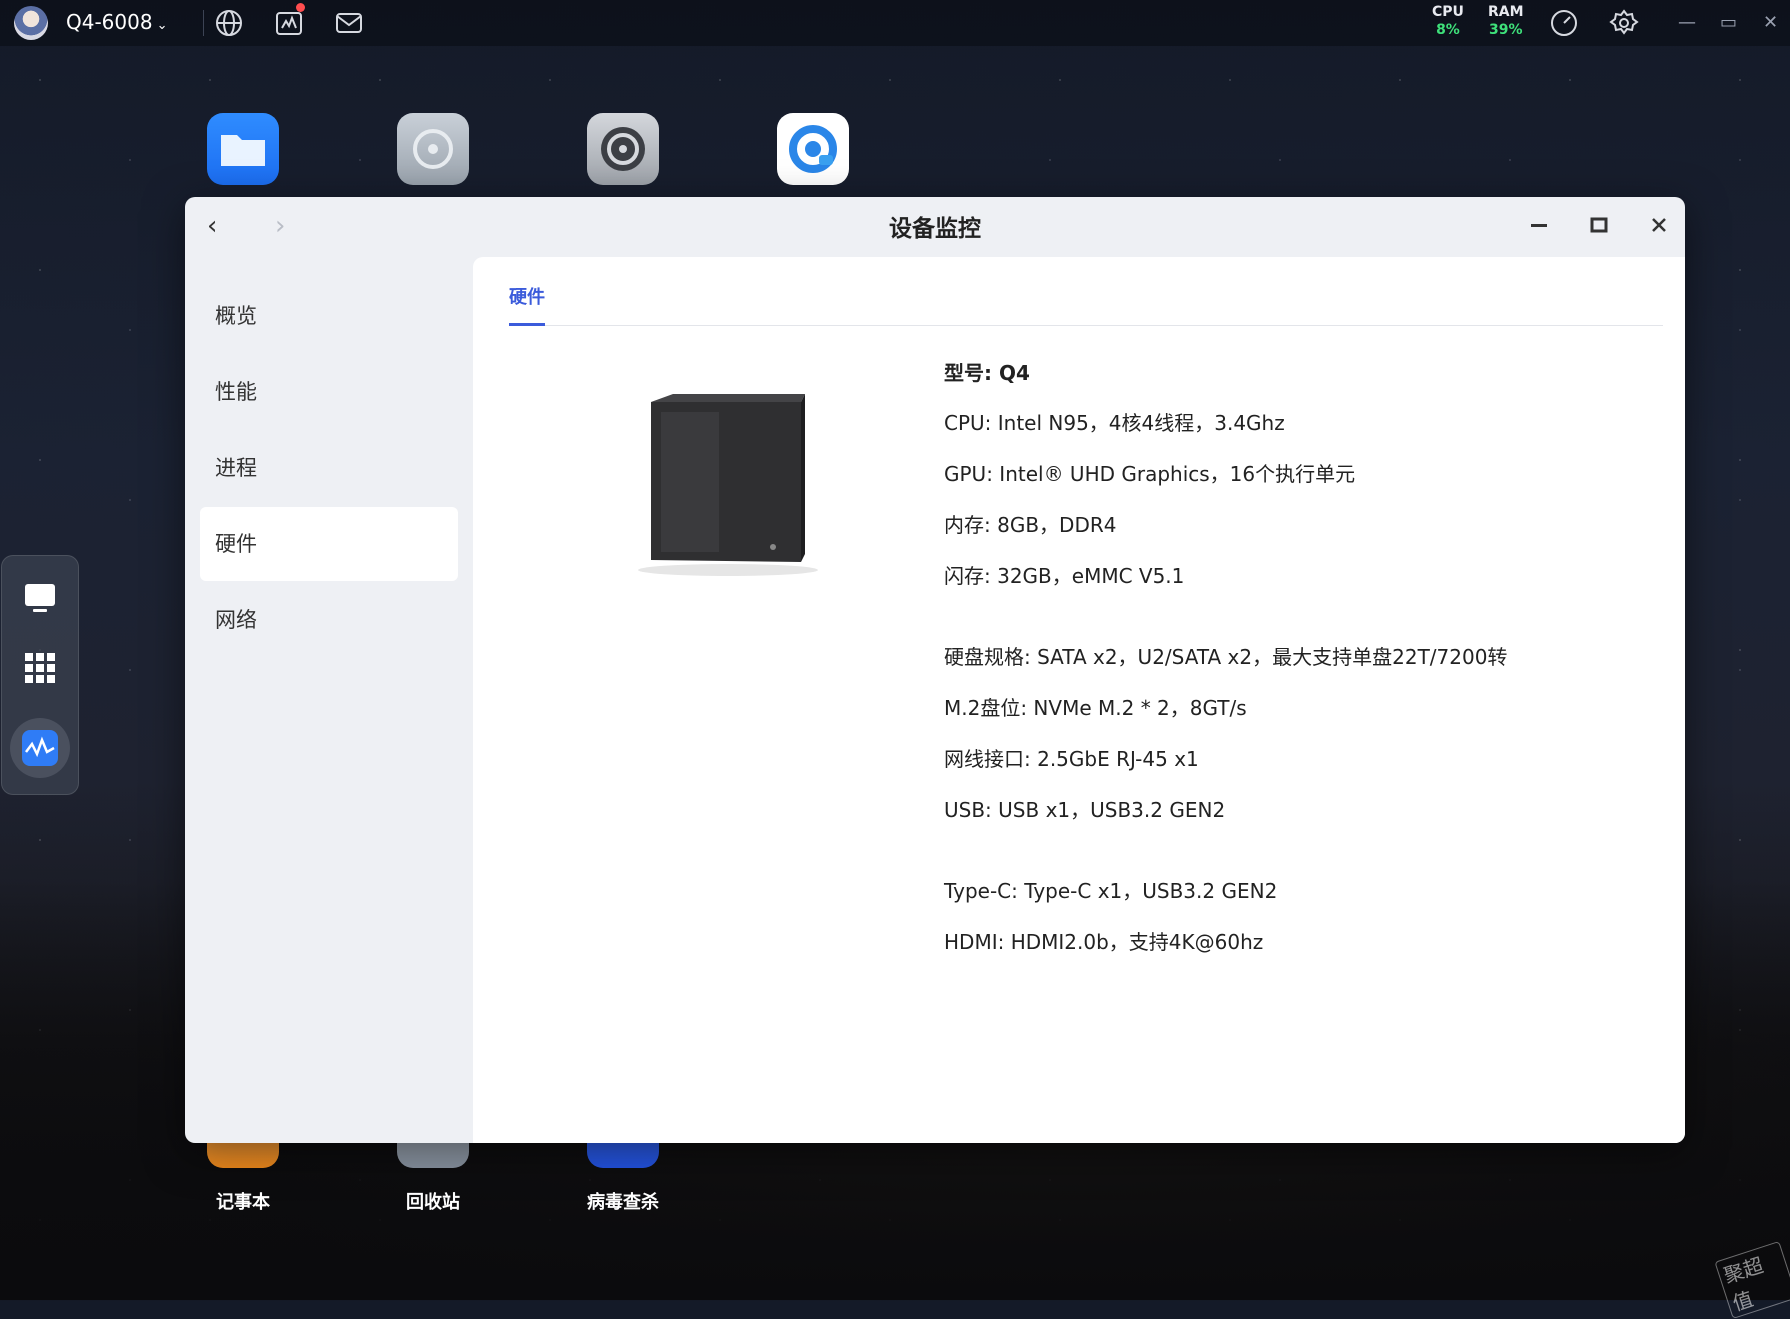 The height and width of the screenshot is (1319, 1790). What do you see at coordinates (1085, 810) in the screenshot?
I see `spec-usb: USB: USB x1，USB3.2 GEN2` at bounding box center [1085, 810].